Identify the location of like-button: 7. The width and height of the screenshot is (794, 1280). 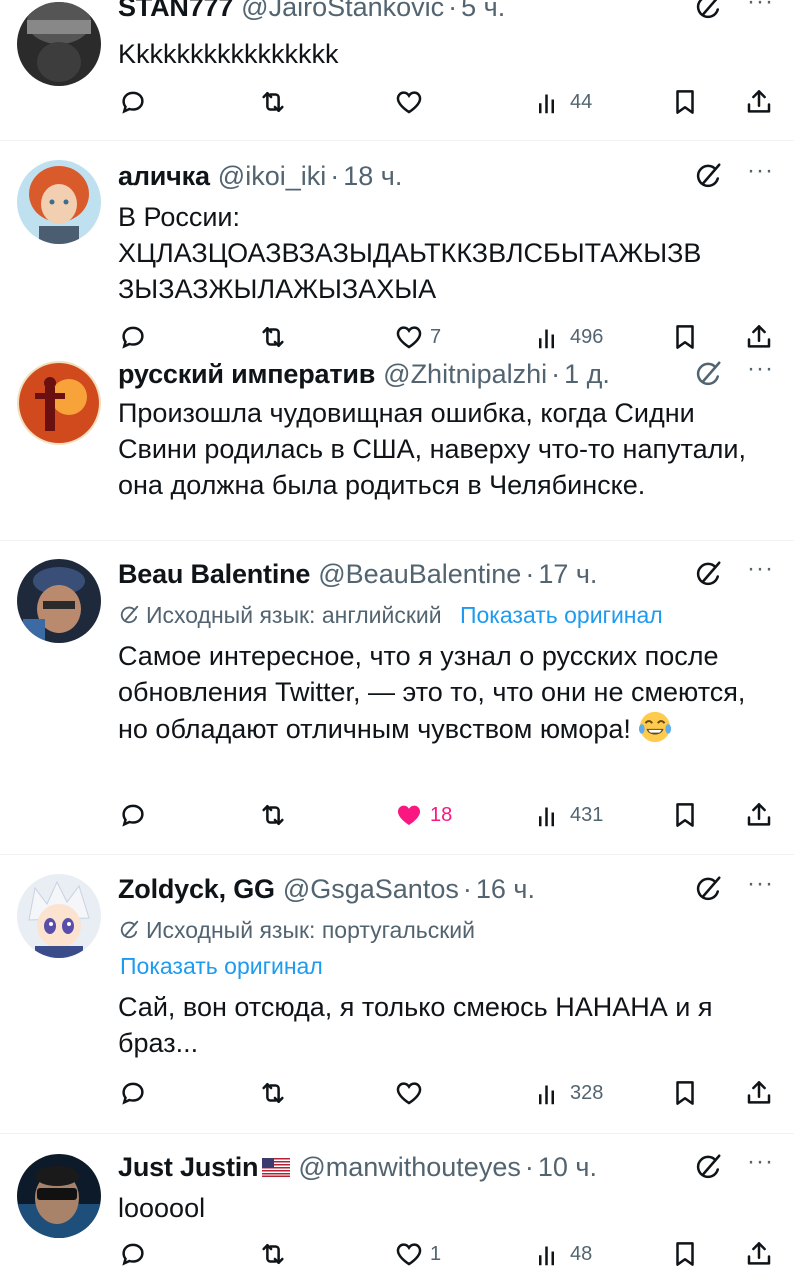
(417, 337).